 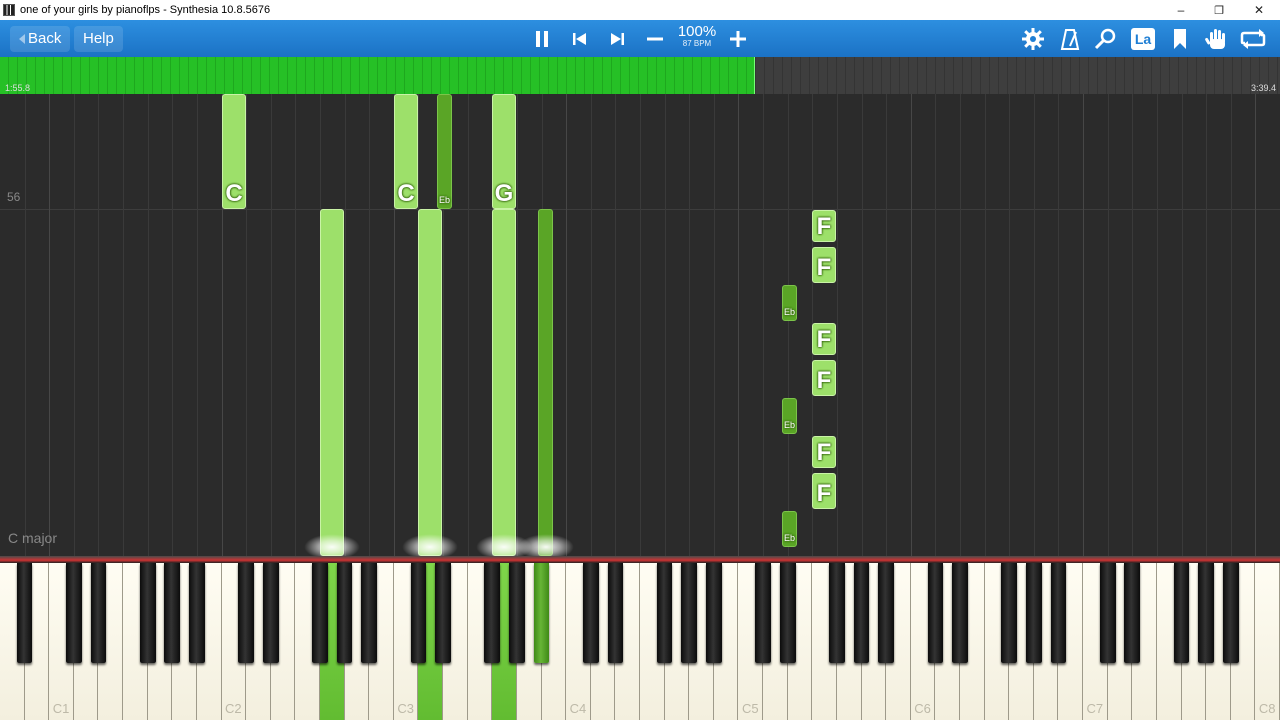 What do you see at coordinates (580, 39) in the screenshot?
I see `previous-icon` at bounding box center [580, 39].